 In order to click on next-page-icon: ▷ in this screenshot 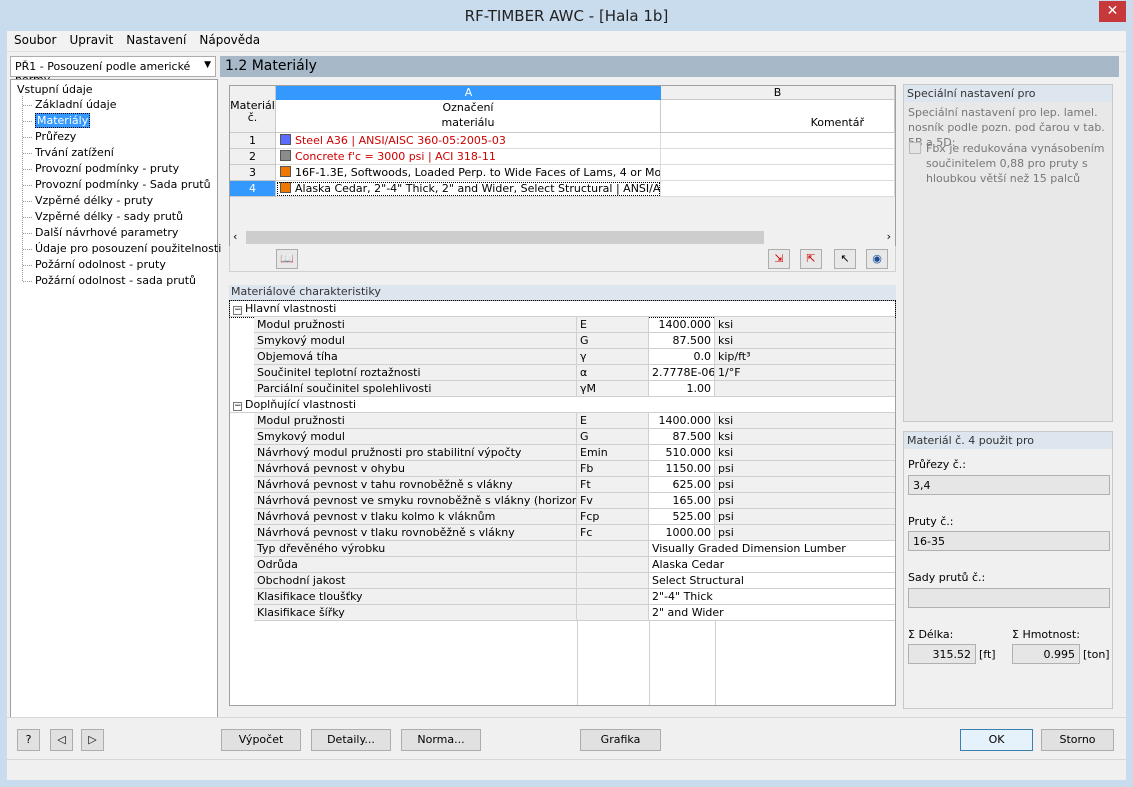, I will do `click(92, 740)`.